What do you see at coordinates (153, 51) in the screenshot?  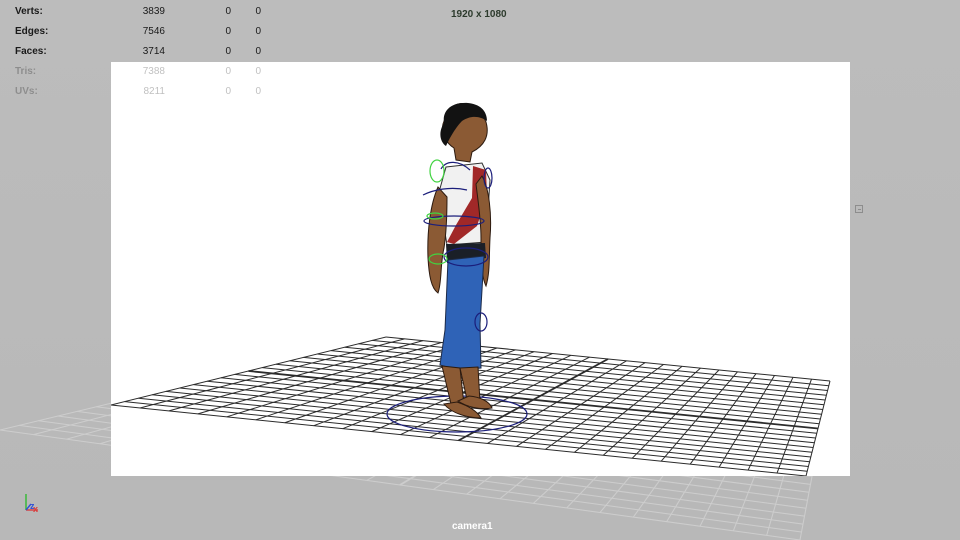 I see `hud-value: 3714` at bounding box center [153, 51].